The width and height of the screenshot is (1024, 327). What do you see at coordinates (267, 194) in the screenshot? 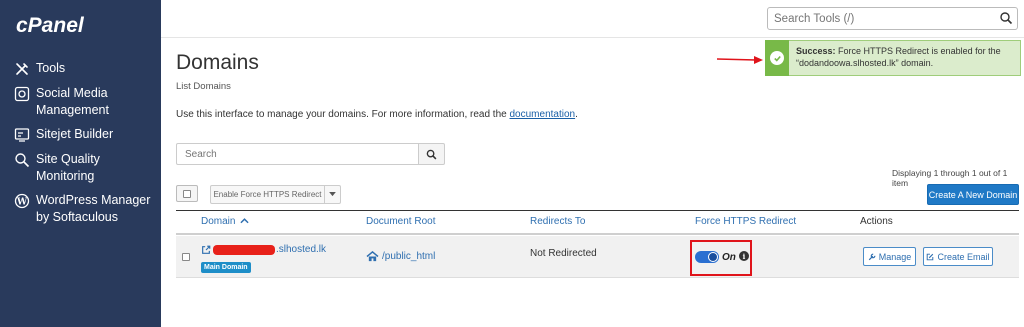
I see `enable-force-https-button: Enable Force HTTPS Redirect` at bounding box center [267, 194].